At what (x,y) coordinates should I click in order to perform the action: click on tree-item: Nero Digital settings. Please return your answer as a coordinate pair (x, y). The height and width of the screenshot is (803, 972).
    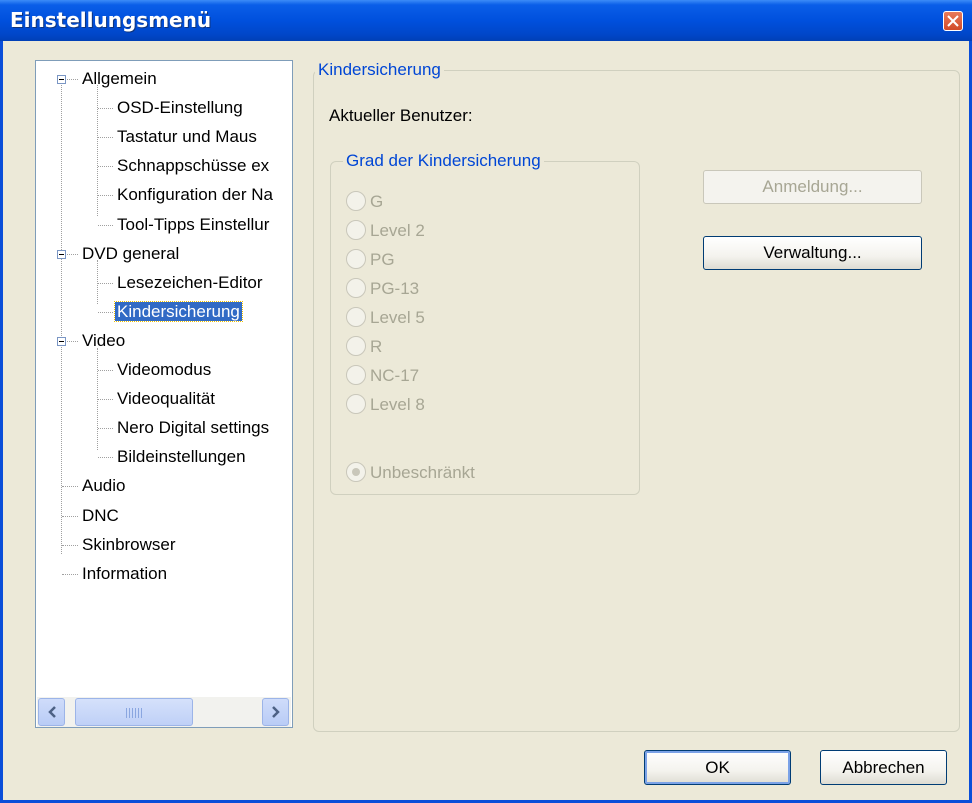
    Looking at the image, I should click on (193, 428).